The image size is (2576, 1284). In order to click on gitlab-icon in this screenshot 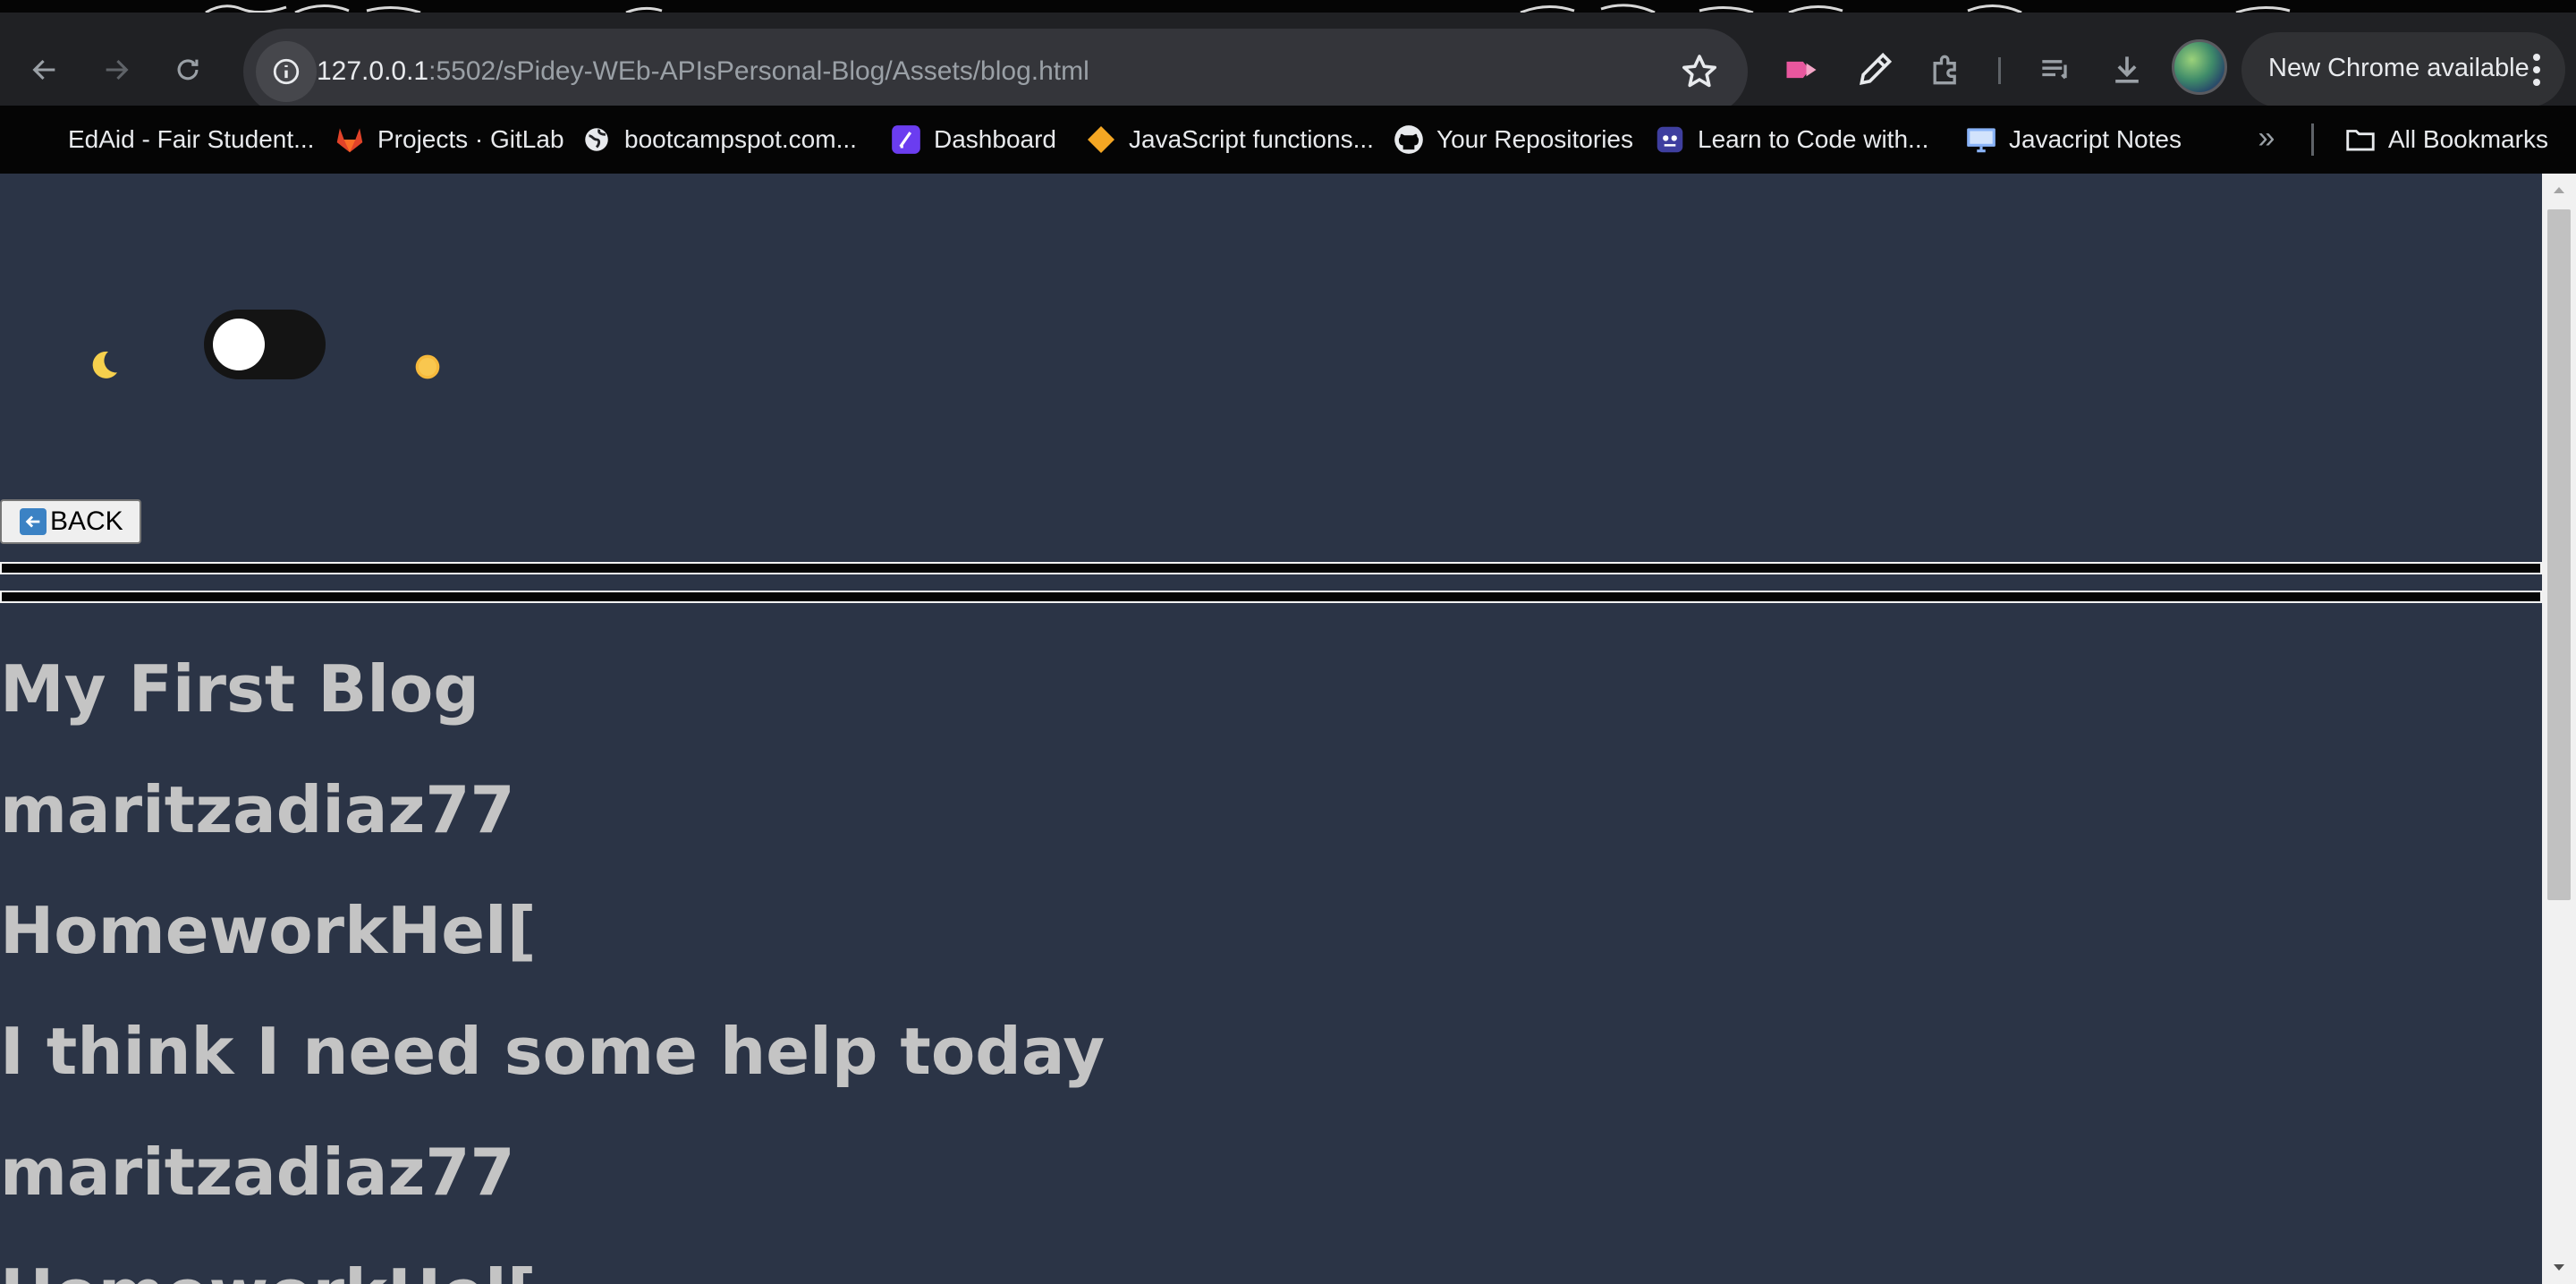, I will do `click(350, 140)`.